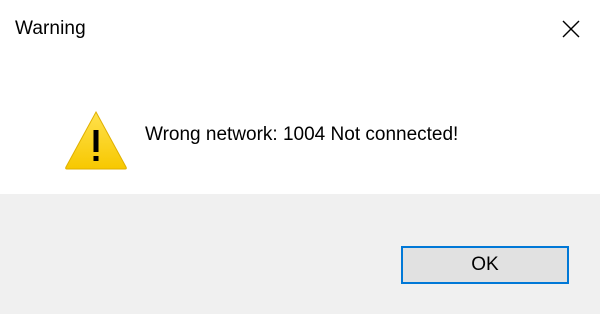  I want to click on ok-button: OK, so click(485, 265).